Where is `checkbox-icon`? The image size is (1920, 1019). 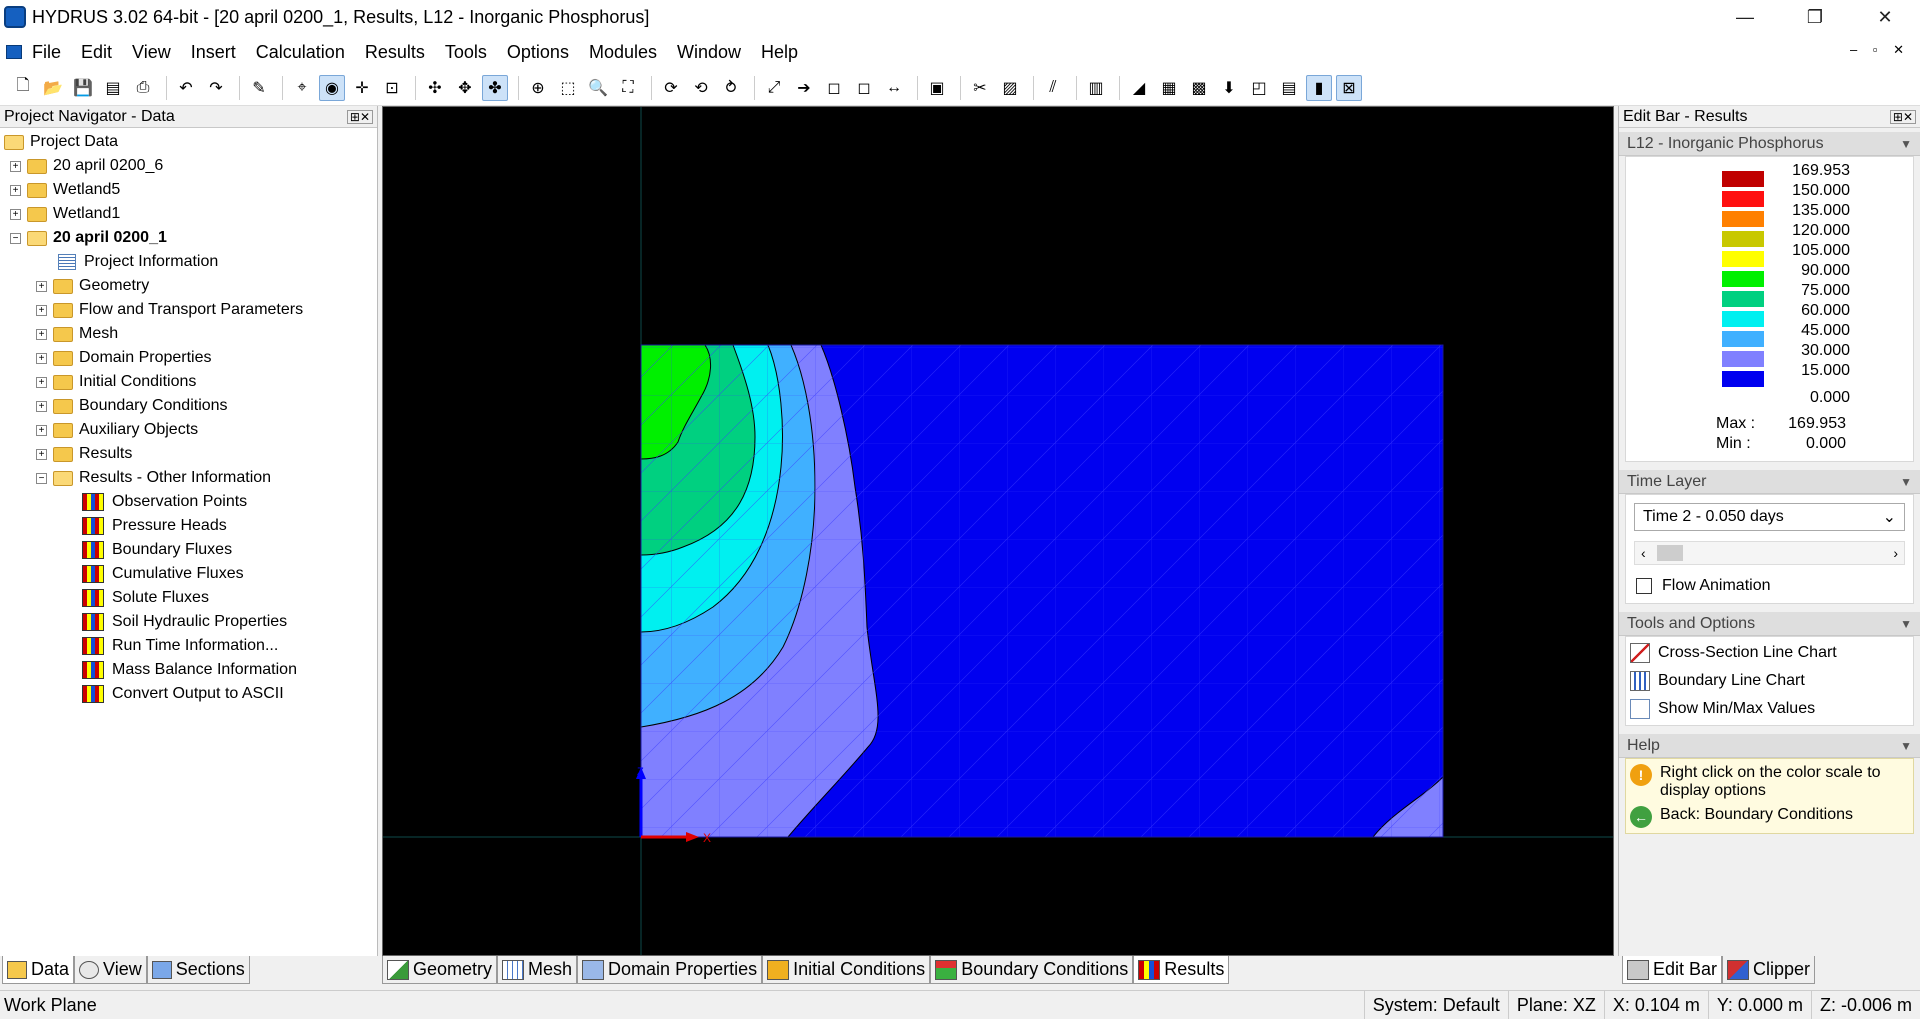 checkbox-icon is located at coordinates (1640, 709).